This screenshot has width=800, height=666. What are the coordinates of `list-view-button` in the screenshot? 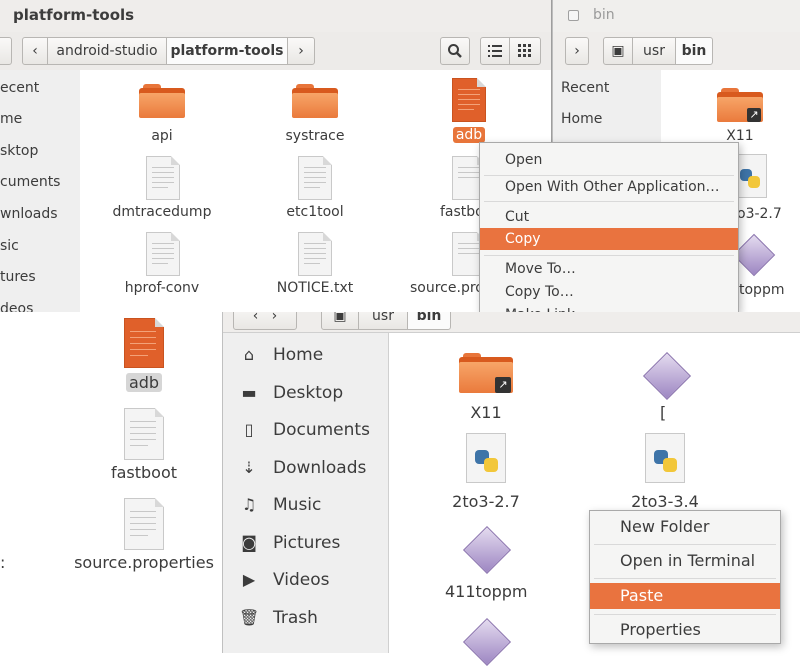 It's located at (495, 51).